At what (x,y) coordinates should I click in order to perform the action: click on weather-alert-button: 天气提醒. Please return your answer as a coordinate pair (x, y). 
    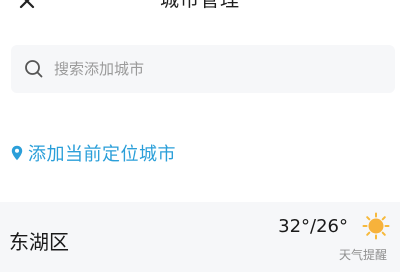
    Looking at the image, I should click on (363, 254).